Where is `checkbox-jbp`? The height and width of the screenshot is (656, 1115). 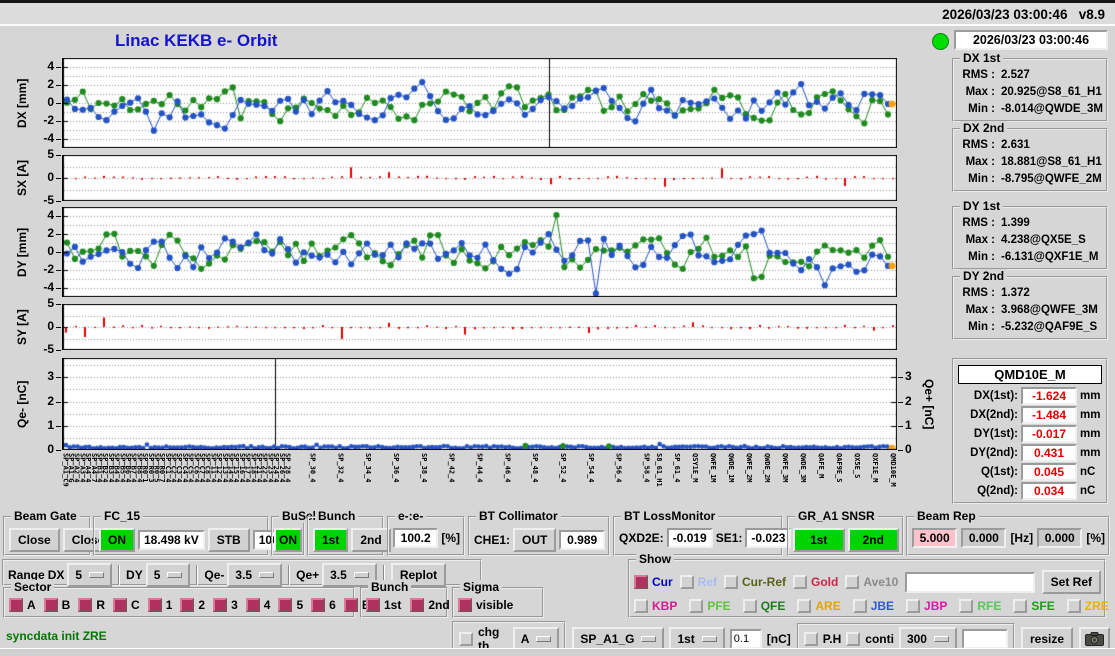
checkbox-jbp is located at coordinates (913, 606).